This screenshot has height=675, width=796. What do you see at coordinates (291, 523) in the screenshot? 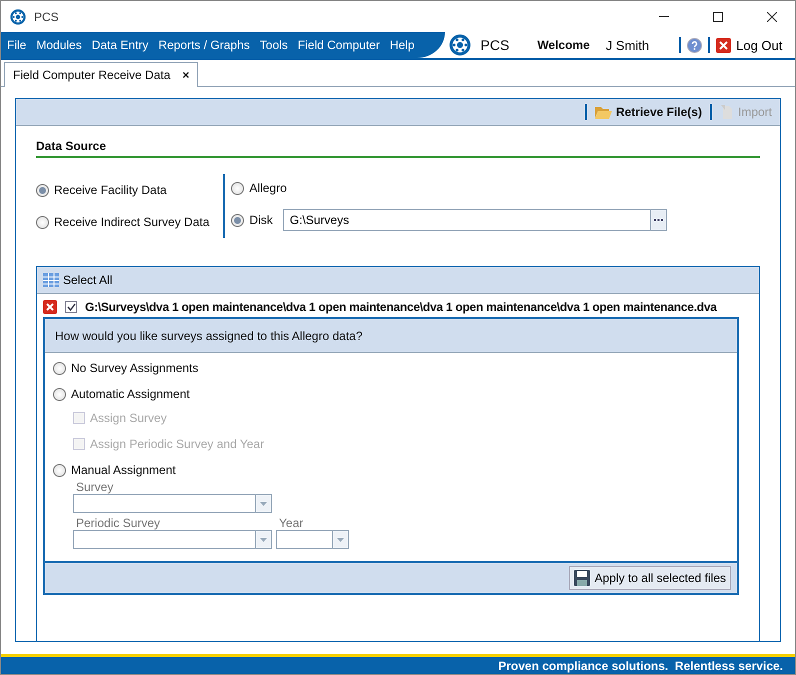
I see `field-label: Year` at bounding box center [291, 523].